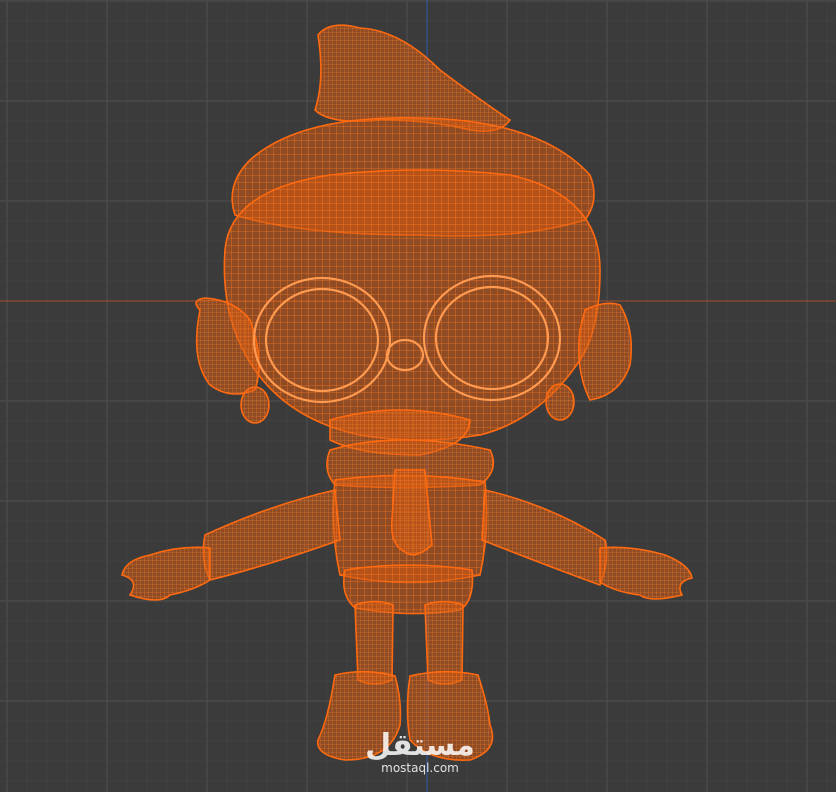  What do you see at coordinates (420, 768) in the screenshot?
I see `watermark-latin: mostaql.com` at bounding box center [420, 768].